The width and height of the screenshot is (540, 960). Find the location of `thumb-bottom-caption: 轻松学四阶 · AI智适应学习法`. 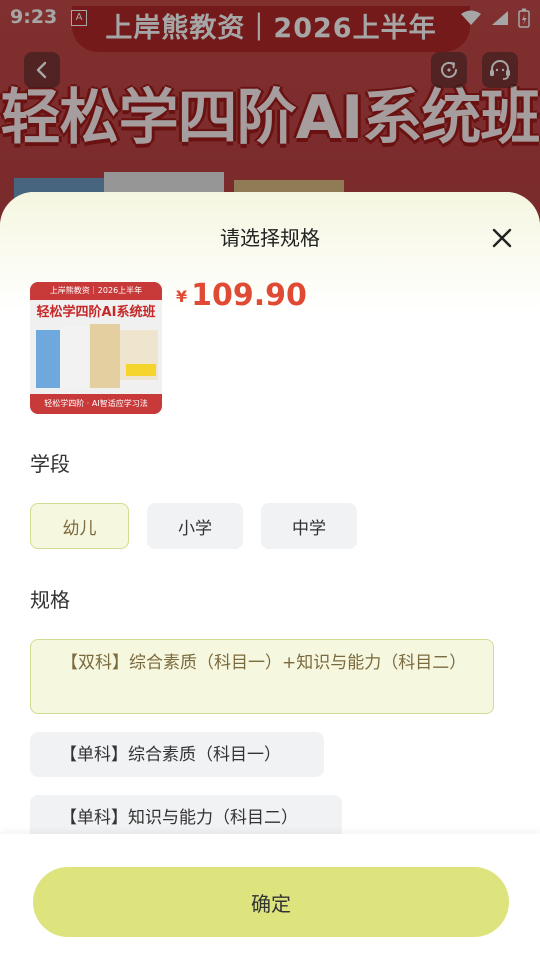

thumb-bottom-caption: 轻松学四阶 · AI智适应学习法 is located at coordinates (96, 404).